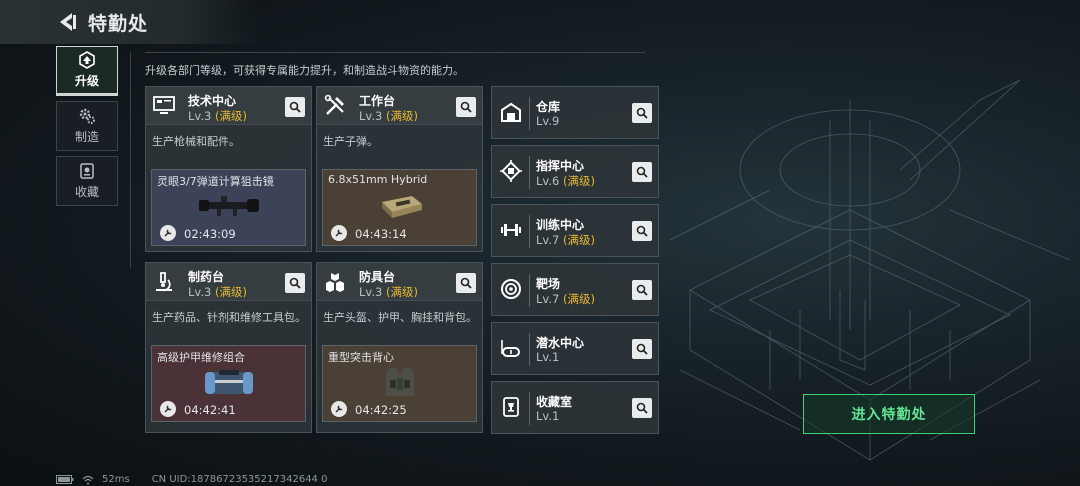 The height and width of the screenshot is (486, 1080). I want to click on card-description: 生产头盔、护甲、胸挂和背包。, so click(400, 317).